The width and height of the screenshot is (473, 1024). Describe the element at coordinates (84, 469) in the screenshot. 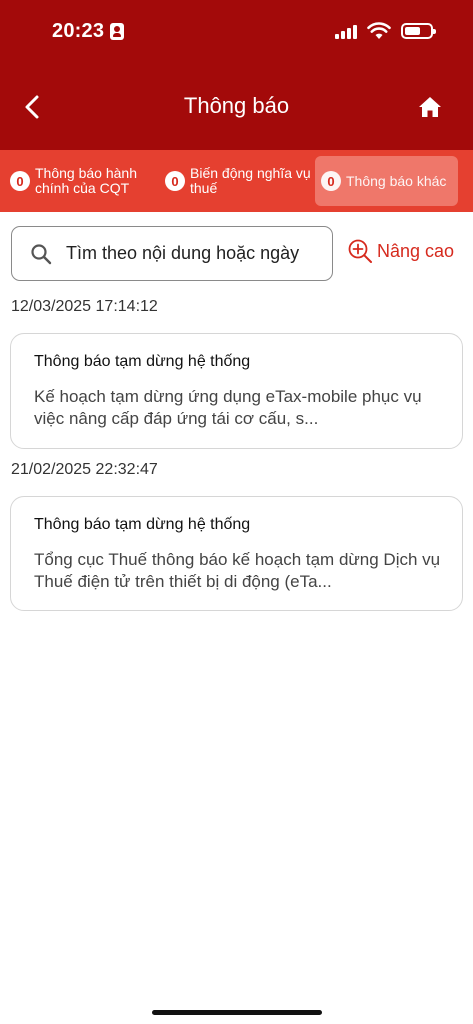

I see `notification-date: 21/02/2025 22:32:47` at that location.